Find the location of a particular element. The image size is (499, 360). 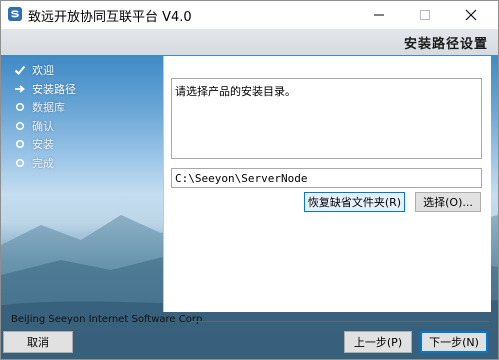

step-label: 完成 is located at coordinates (43, 163).